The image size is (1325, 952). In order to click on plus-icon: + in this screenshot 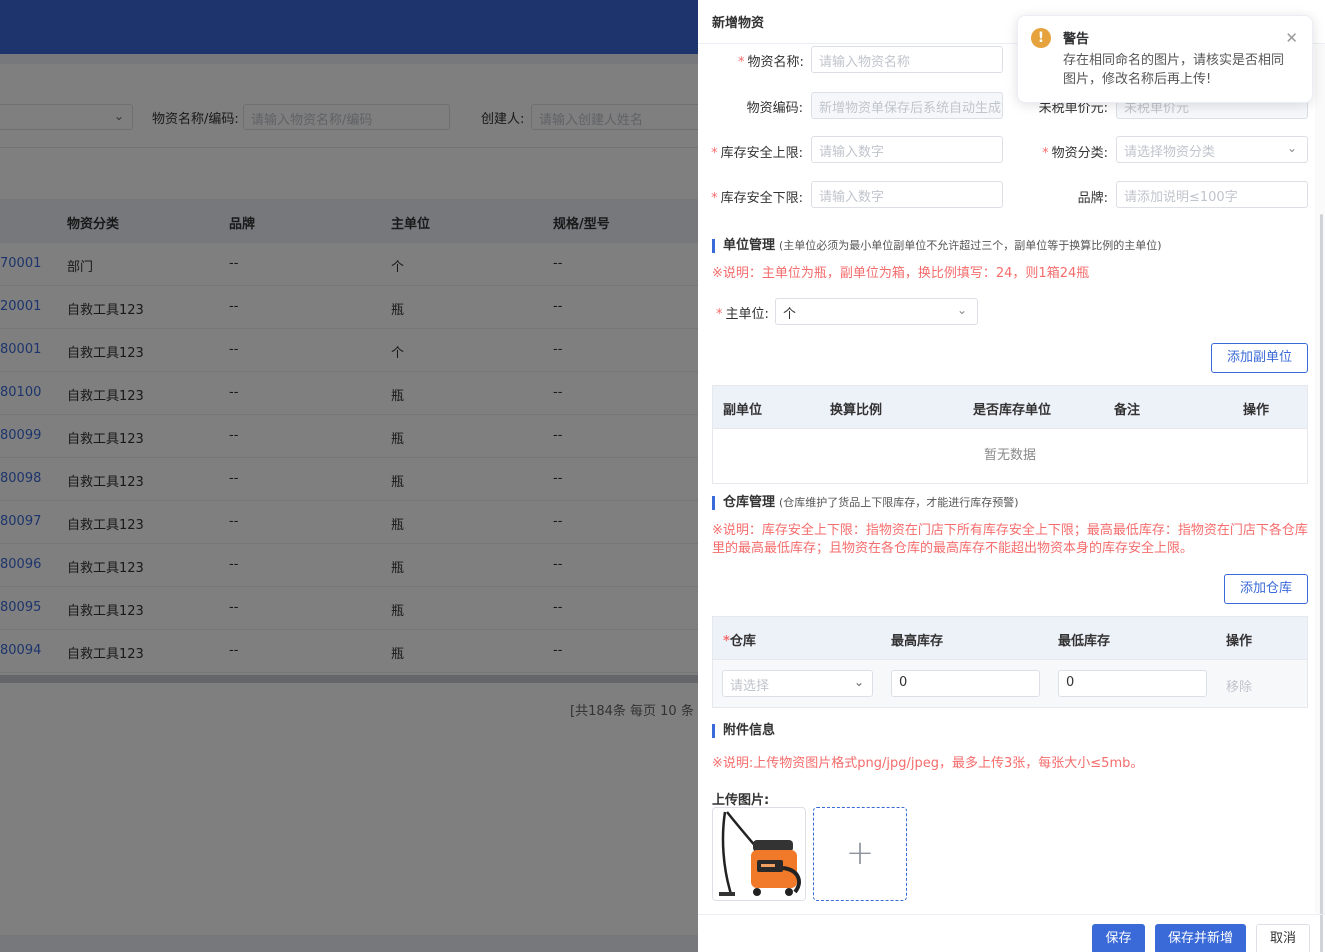, I will do `click(860, 853)`.